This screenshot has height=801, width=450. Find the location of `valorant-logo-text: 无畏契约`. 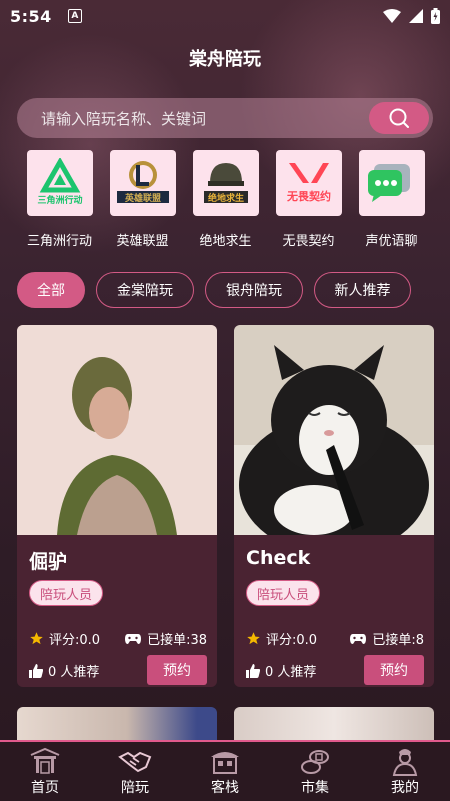

valorant-logo-text: 无畏契约 is located at coordinates (308, 196).